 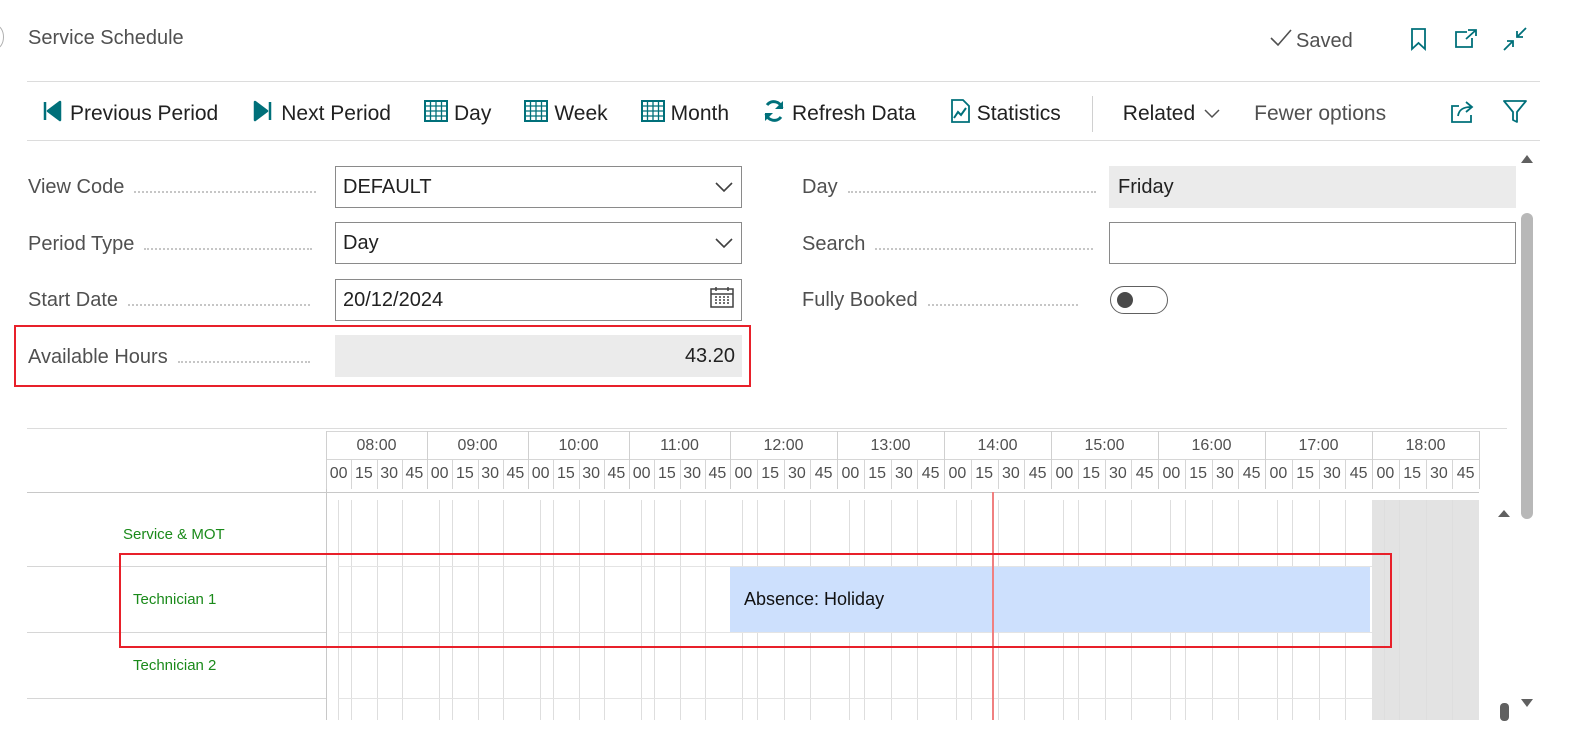 I want to click on next-period-label: Next Period, so click(x=336, y=113).